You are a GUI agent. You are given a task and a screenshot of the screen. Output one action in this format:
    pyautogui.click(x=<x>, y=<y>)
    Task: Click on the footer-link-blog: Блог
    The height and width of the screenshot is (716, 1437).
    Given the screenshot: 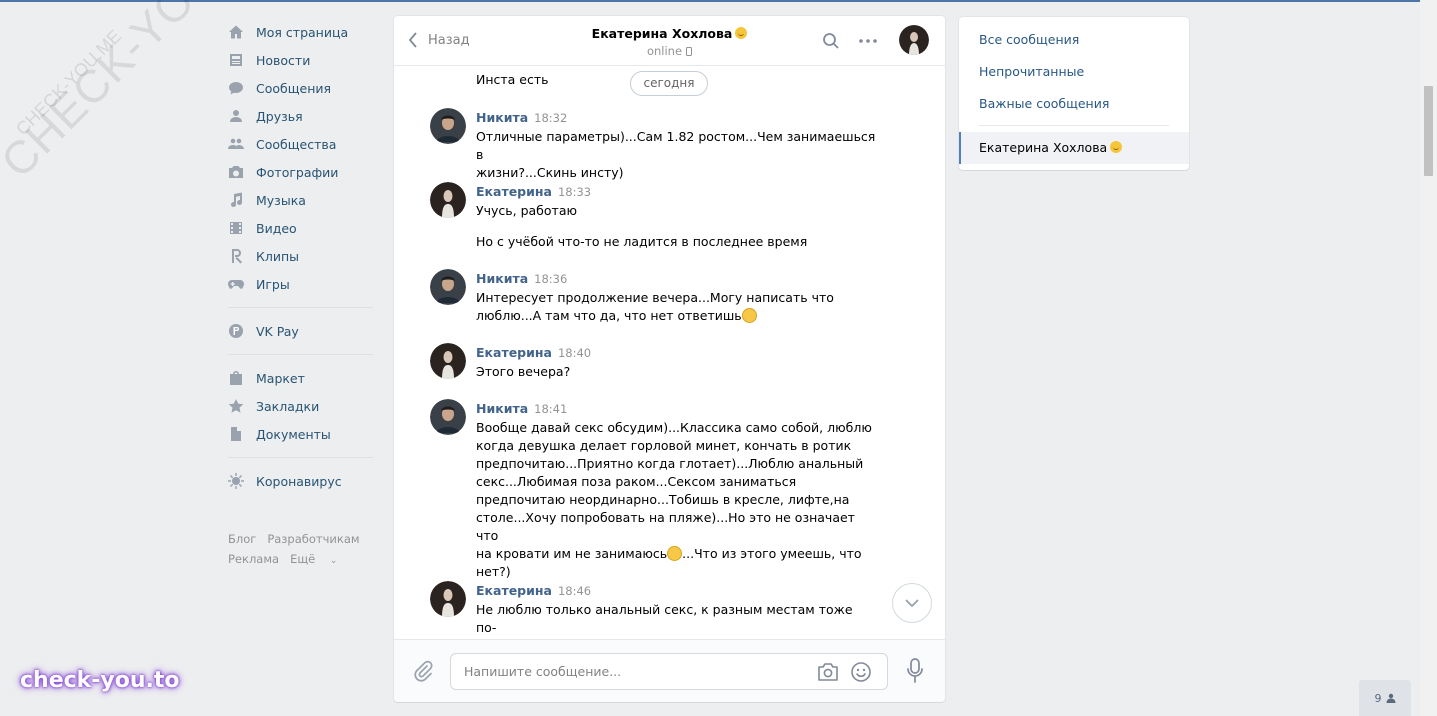 What is the action you would take?
    pyautogui.click(x=242, y=539)
    